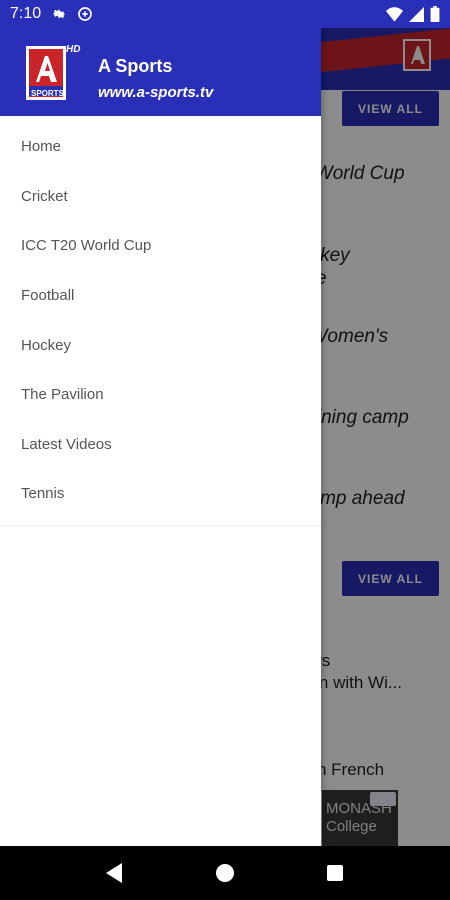 Image resolution: width=450 pixels, height=900 pixels. What do you see at coordinates (435, 14) in the screenshot?
I see `battery-icon` at bounding box center [435, 14].